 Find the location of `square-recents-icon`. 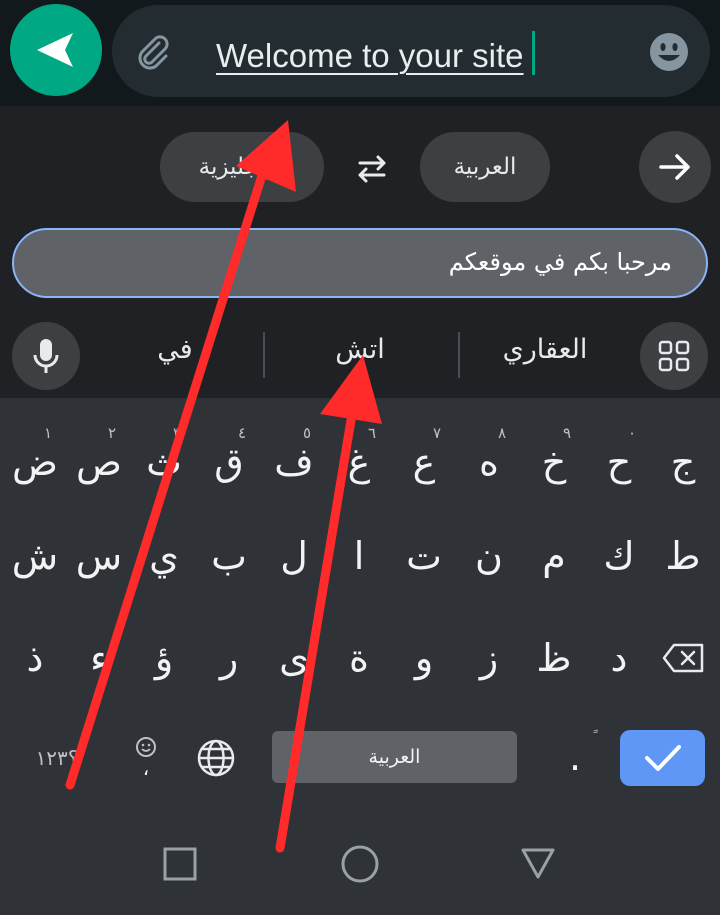

square-recents-icon is located at coordinates (180, 864).